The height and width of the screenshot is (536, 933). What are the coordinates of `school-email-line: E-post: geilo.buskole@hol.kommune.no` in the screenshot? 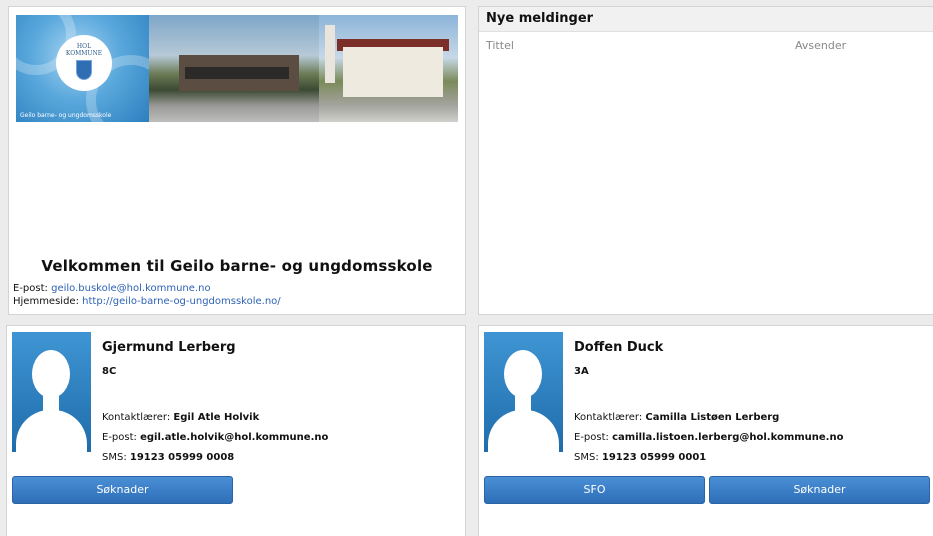 It's located at (112, 288).